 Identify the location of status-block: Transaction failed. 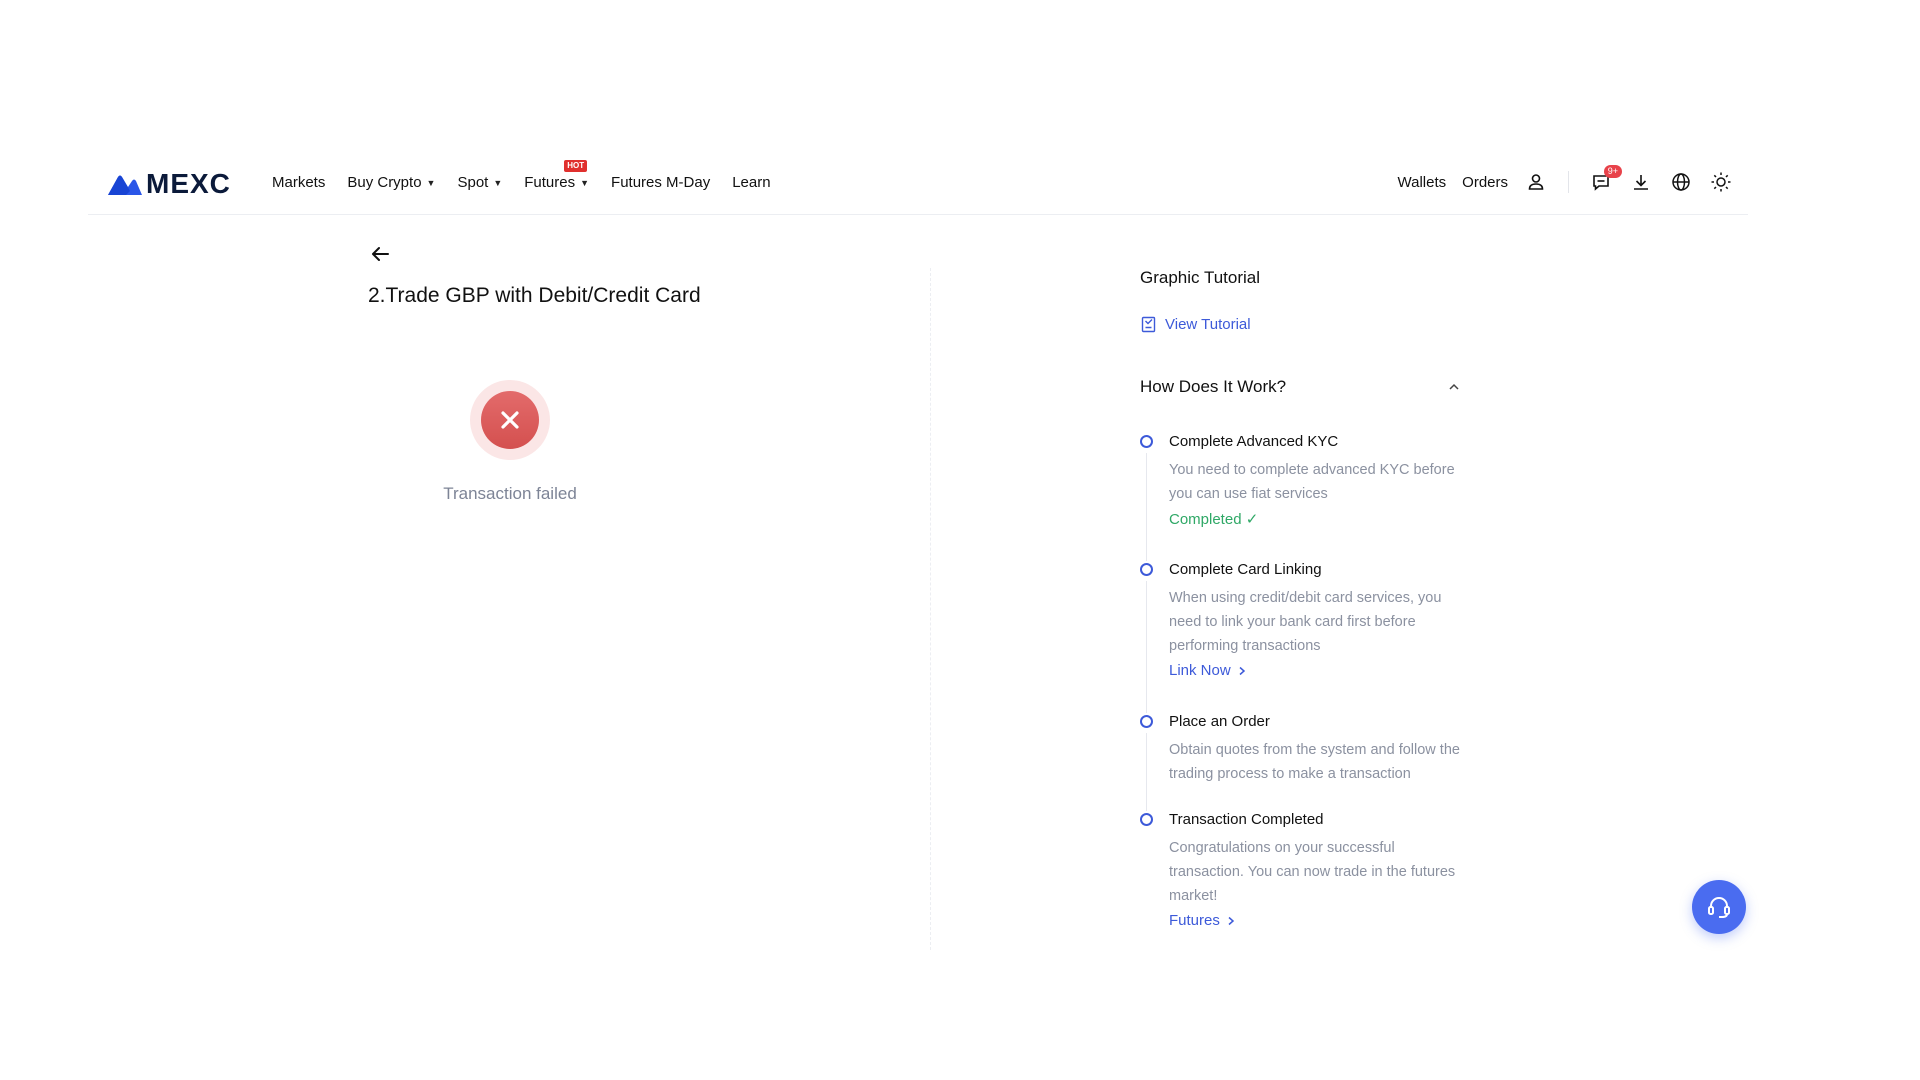
(510, 441).